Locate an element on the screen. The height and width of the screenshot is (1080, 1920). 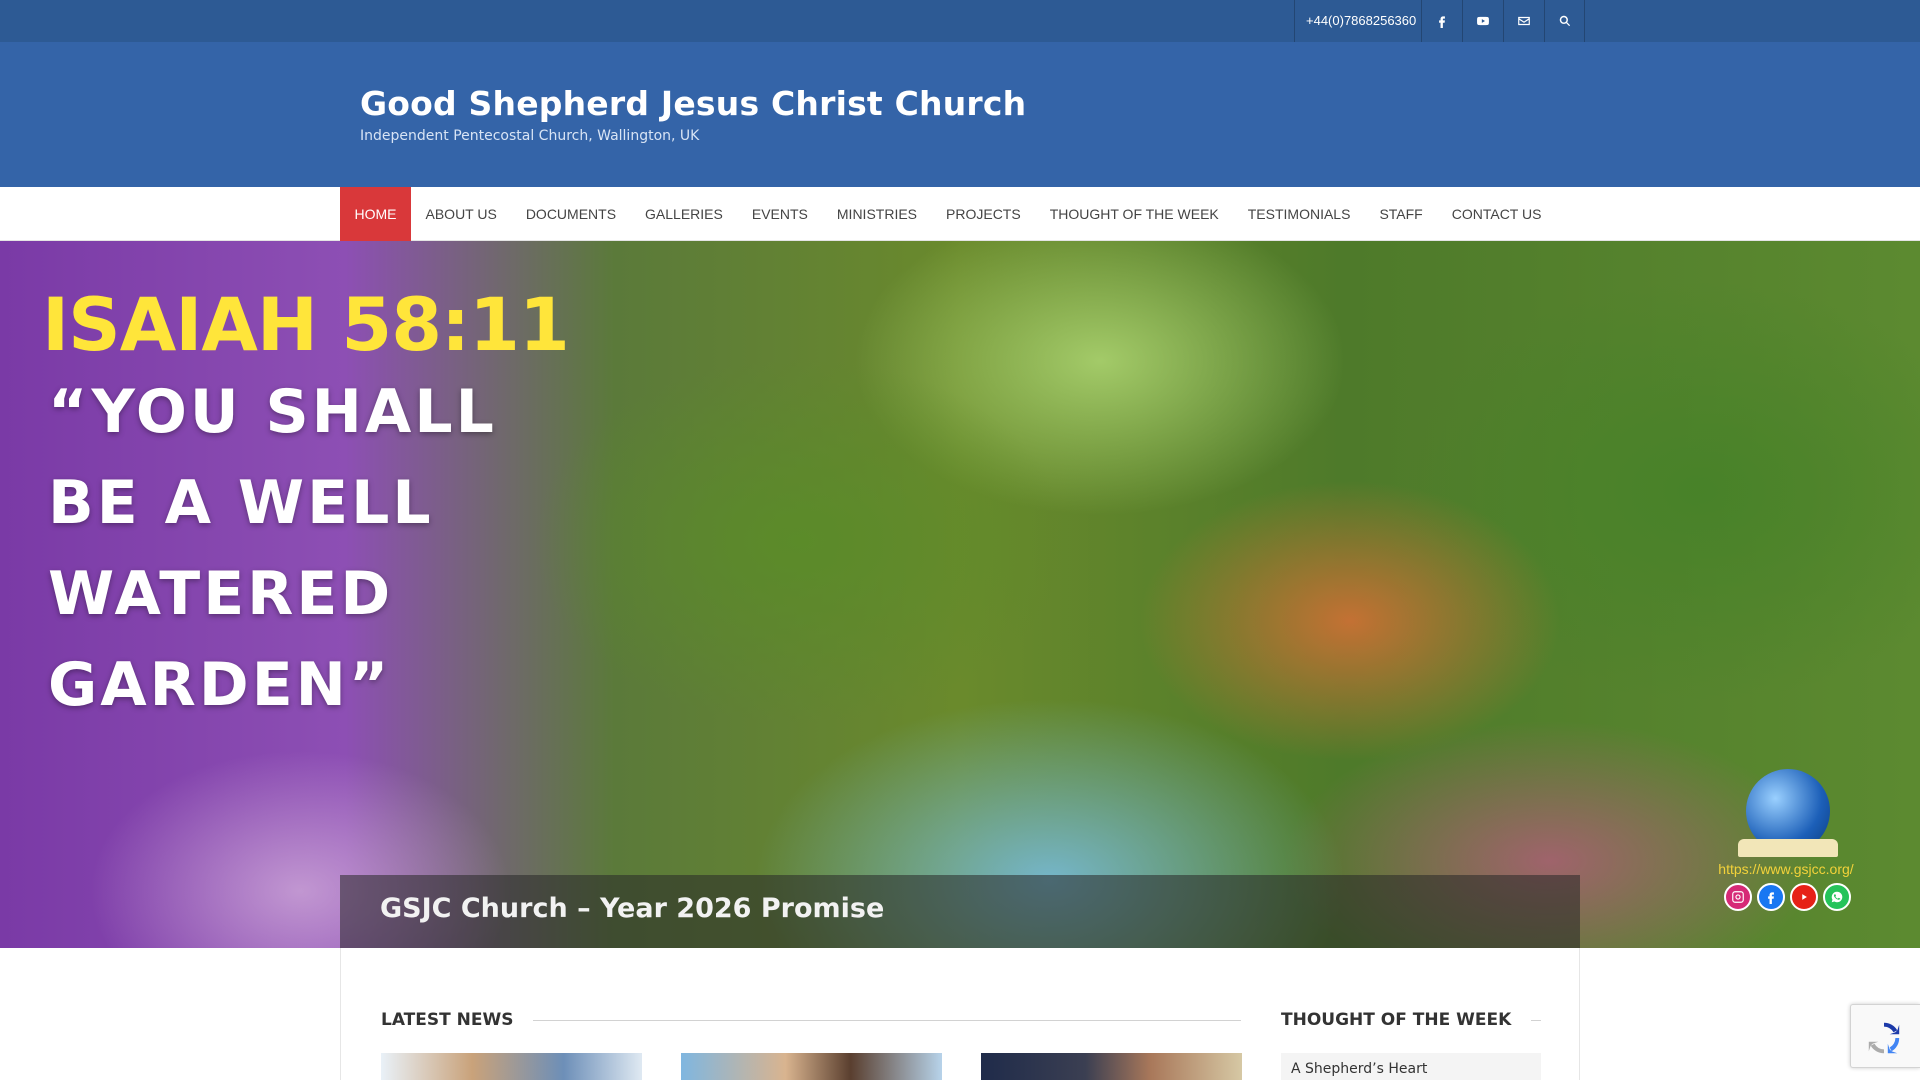
latest-news-heading: LATEST NEWS is located at coordinates (811, 1020).